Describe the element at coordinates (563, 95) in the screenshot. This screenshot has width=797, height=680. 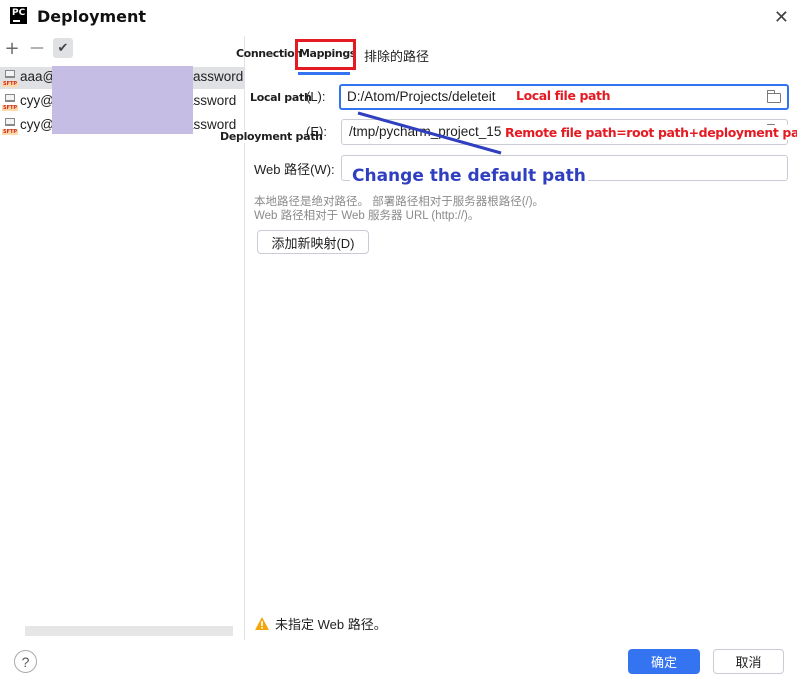
I see `annotation-local-file-path: Local file path` at that location.